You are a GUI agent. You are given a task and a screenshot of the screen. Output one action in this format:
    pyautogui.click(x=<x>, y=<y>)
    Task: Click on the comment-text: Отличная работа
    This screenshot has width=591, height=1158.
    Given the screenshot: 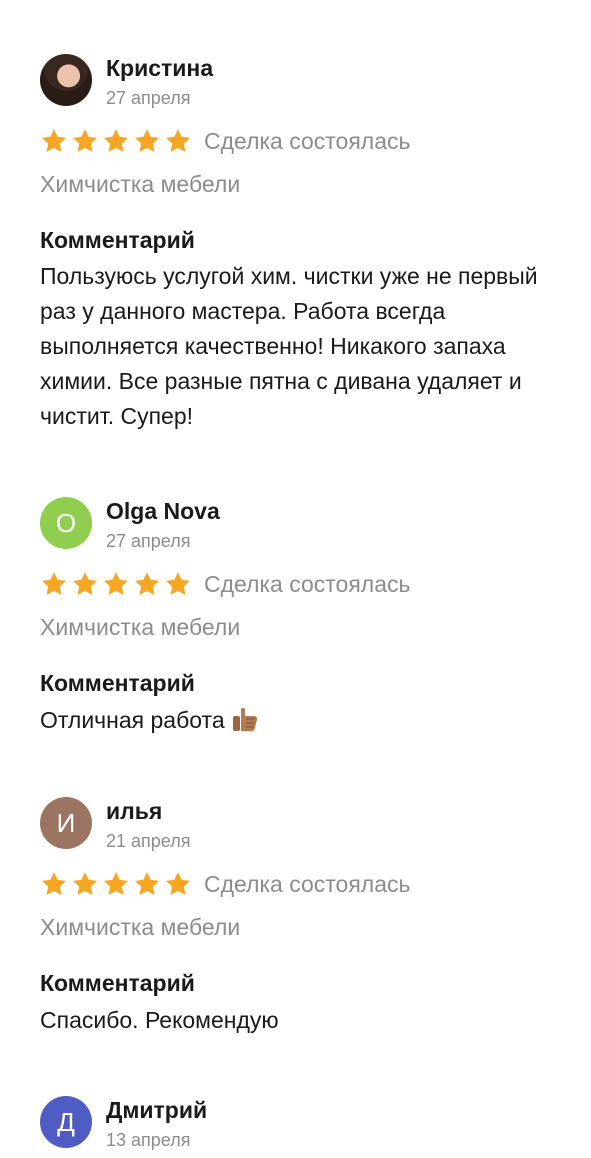 What is the action you would take?
    pyautogui.click(x=300, y=720)
    